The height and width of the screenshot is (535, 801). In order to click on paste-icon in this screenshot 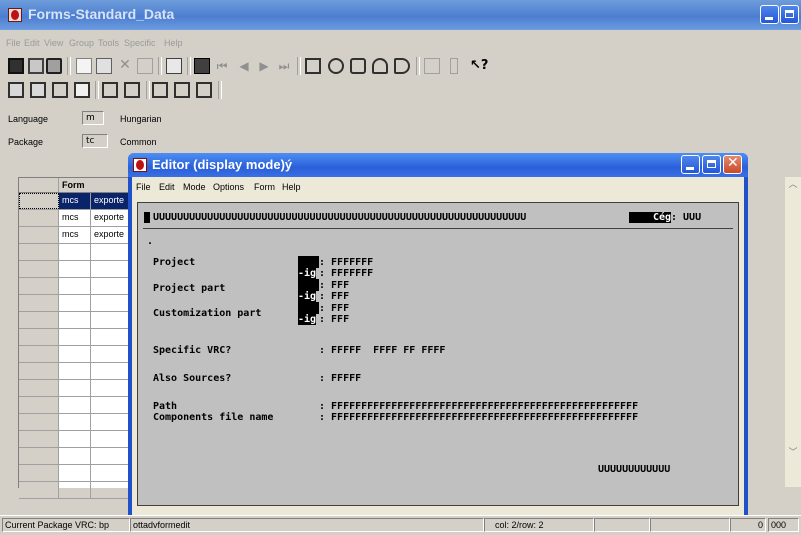, I will do `click(82, 90)`.